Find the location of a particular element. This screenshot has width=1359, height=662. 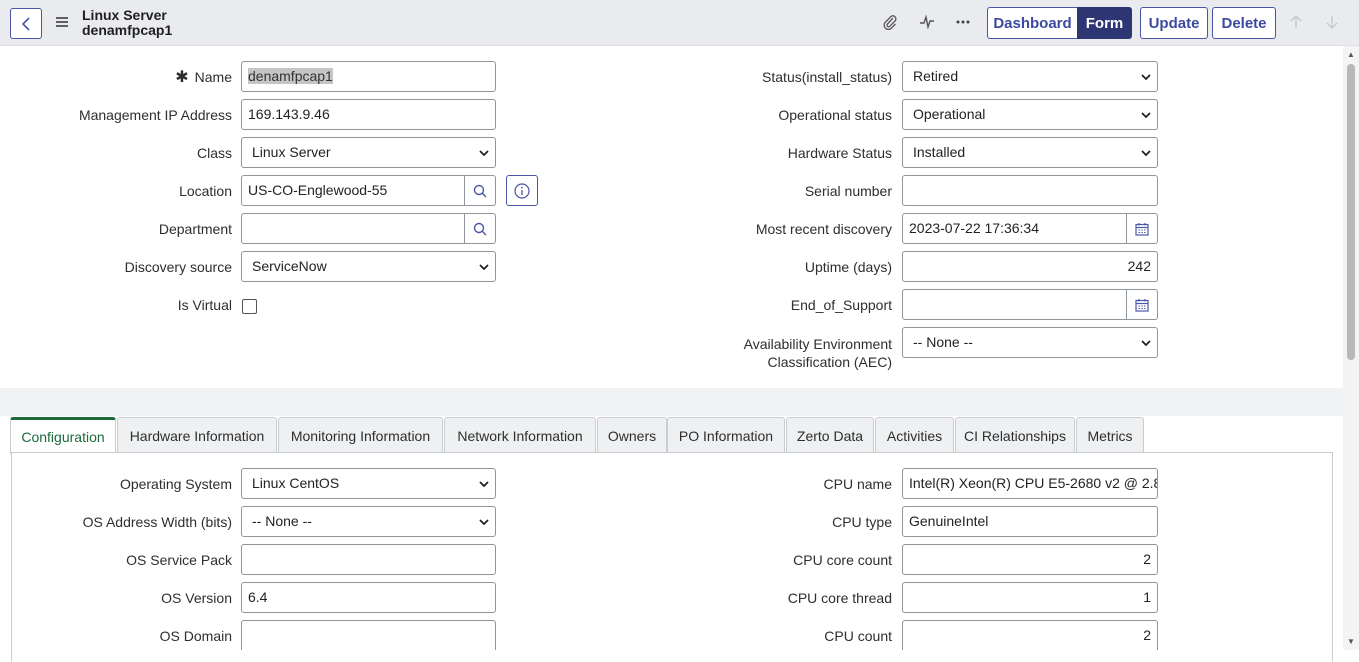

tab-configuration: Configuration is located at coordinates (63, 435).